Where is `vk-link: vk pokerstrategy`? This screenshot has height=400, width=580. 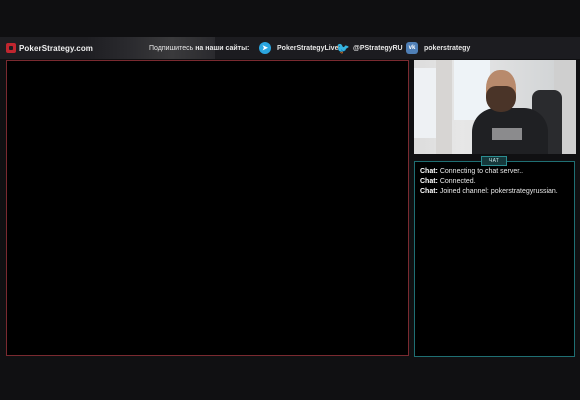
vk-link: vk pokerstrategy is located at coordinates (438, 48).